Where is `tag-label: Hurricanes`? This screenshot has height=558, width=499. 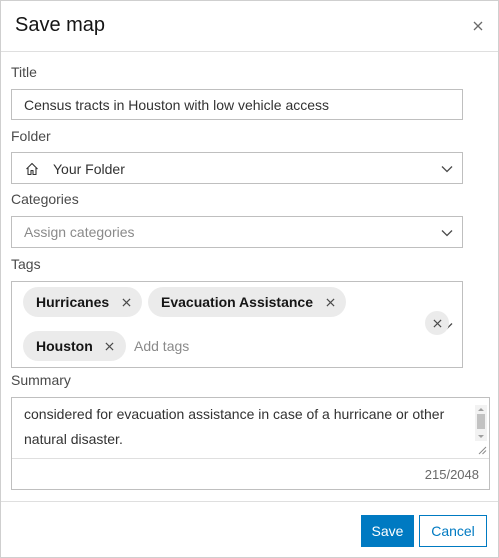 tag-label: Hurricanes is located at coordinates (73, 302).